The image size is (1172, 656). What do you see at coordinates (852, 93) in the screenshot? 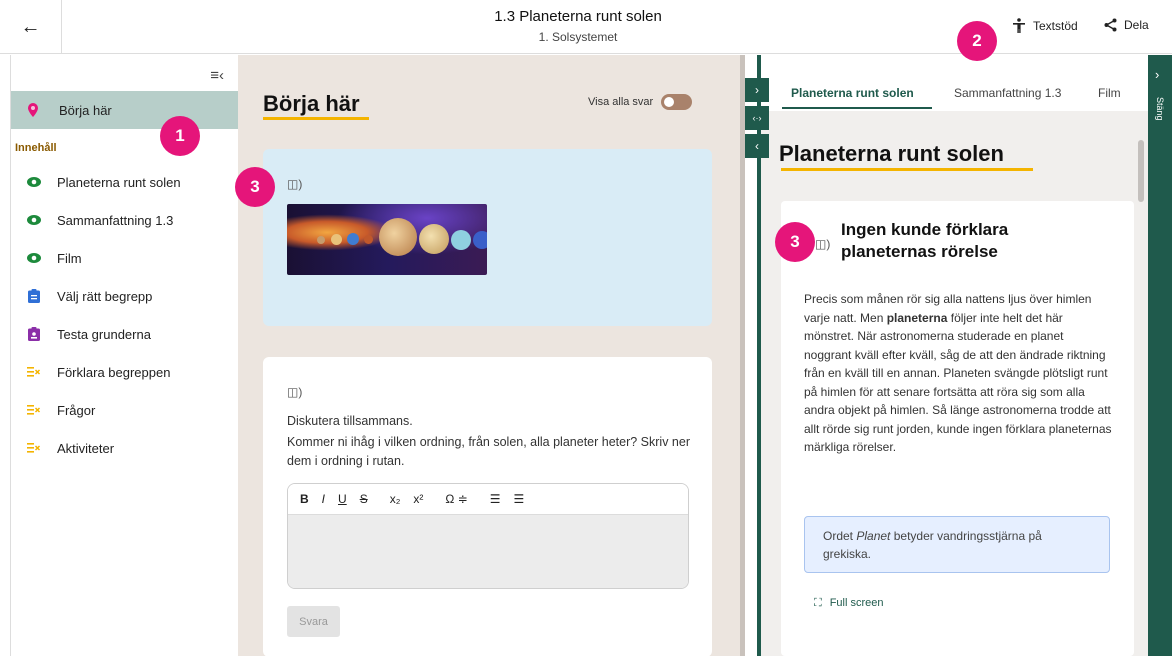
I see `tab-planeterna: Planeterna runt solen` at bounding box center [852, 93].